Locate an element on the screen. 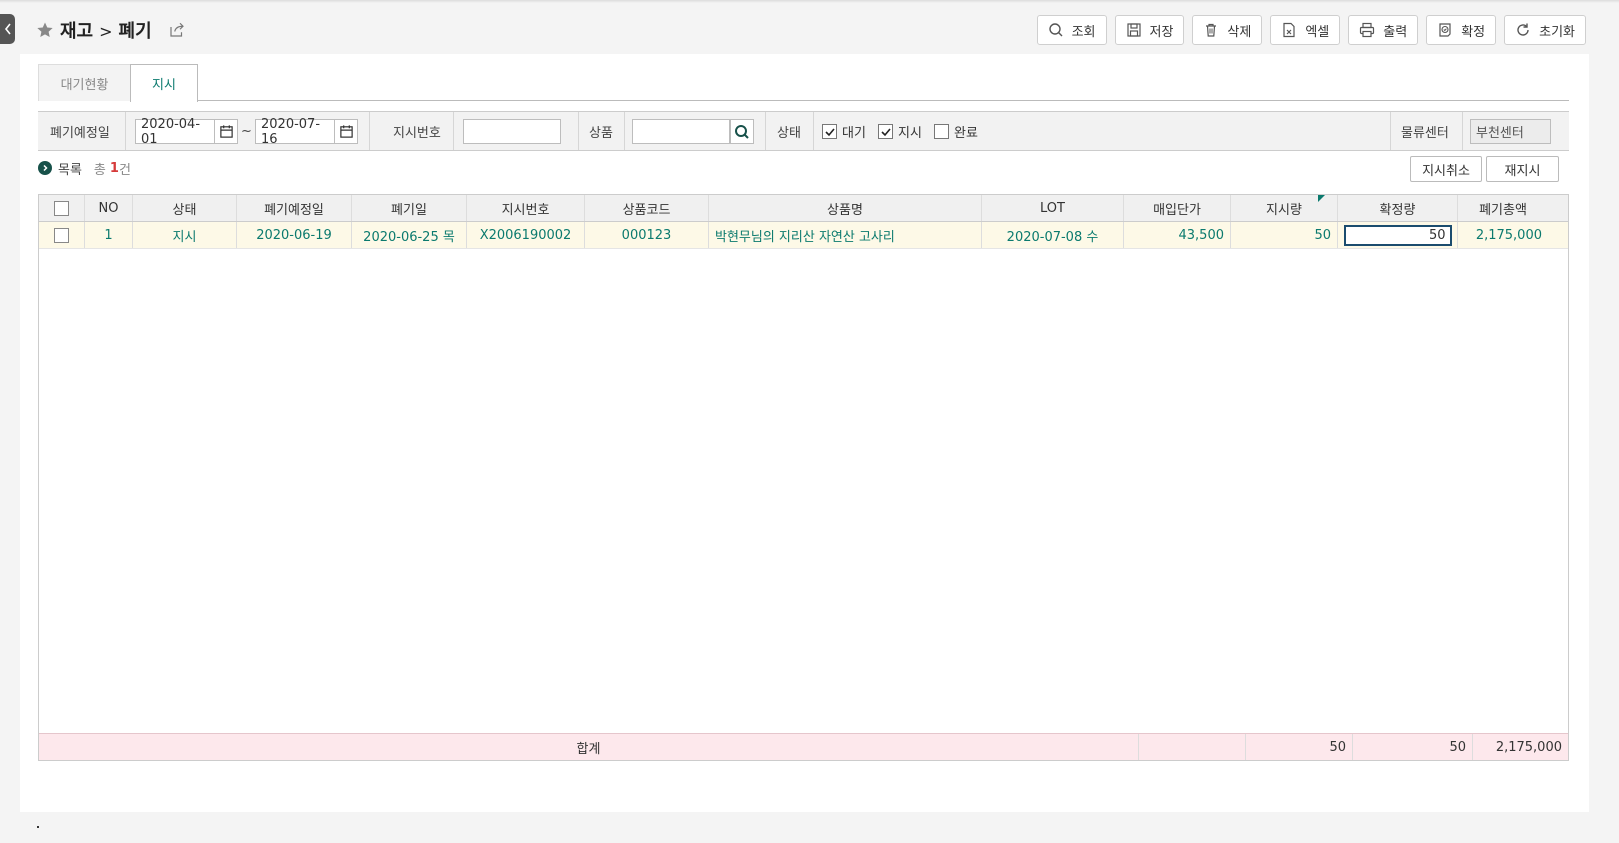 This screenshot has height=843, width=1619. product-search-button is located at coordinates (742, 131).